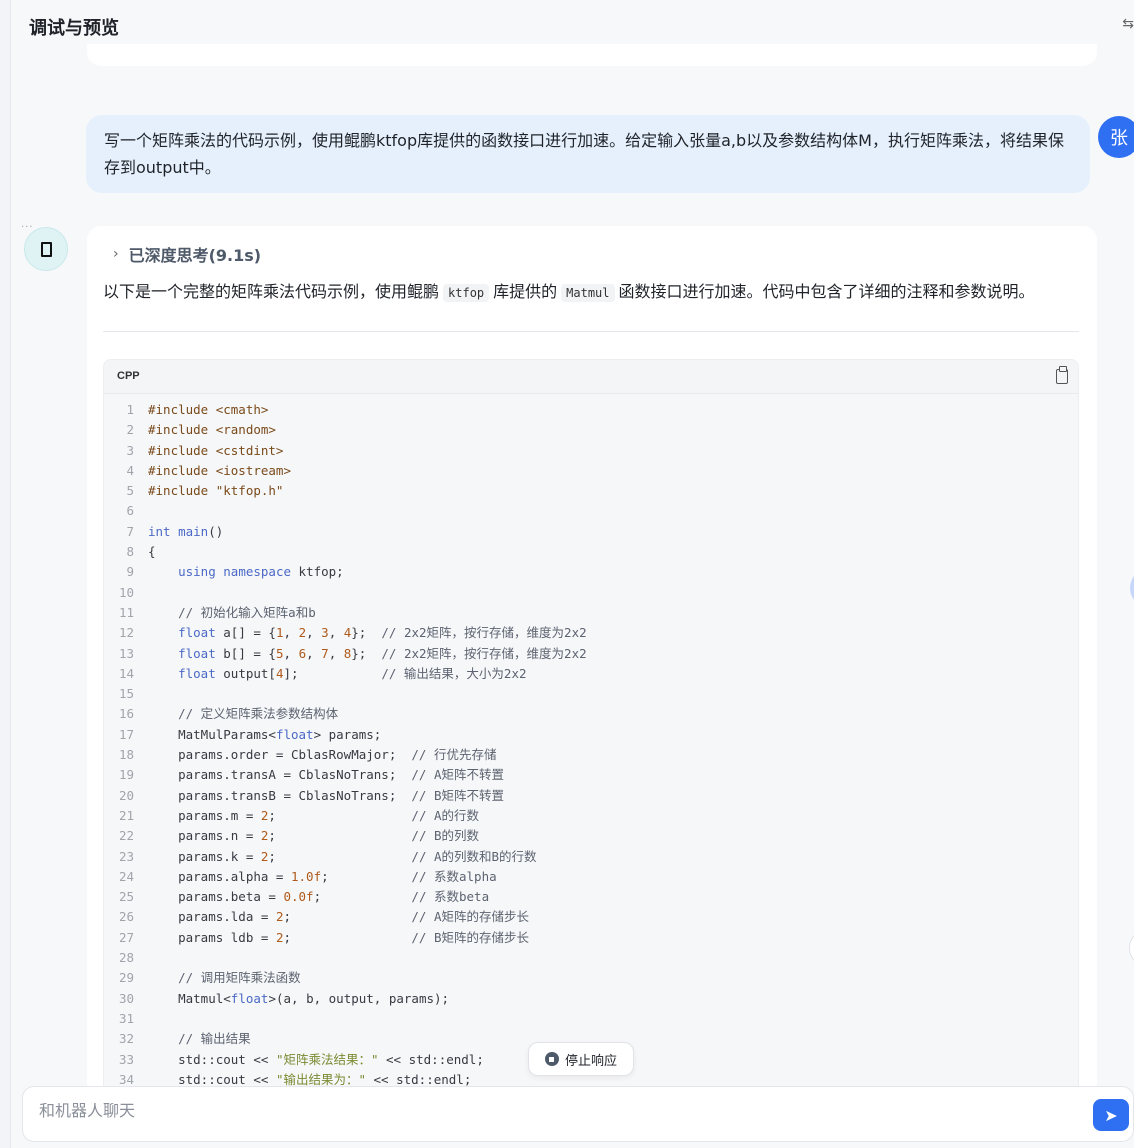 The width and height of the screenshot is (1134, 1148). I want to click on code-text: // 定义矩阵乘法参数结构体, so click(258, 714).